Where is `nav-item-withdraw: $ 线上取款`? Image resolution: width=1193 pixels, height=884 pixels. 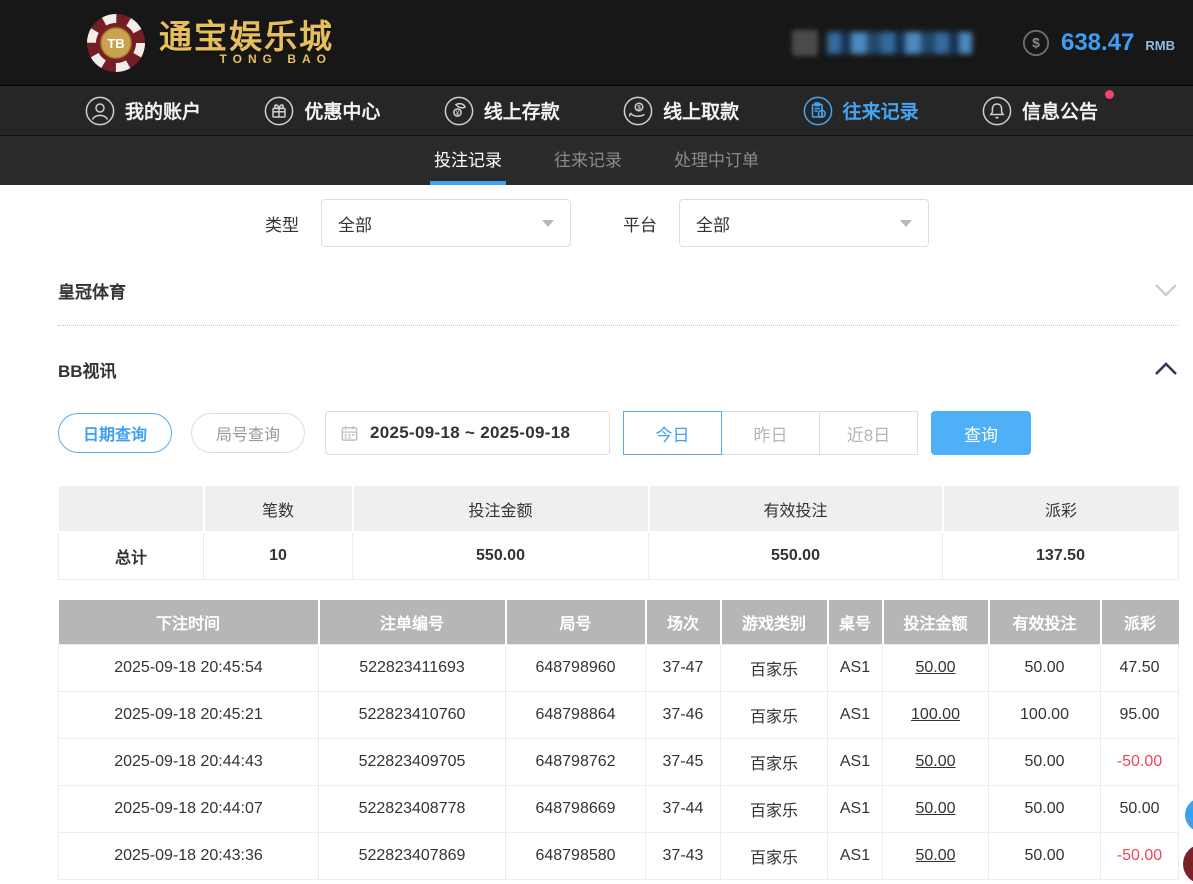
nav-item-withdraw: $ 线上取款 is located at coordinates (681, 111).